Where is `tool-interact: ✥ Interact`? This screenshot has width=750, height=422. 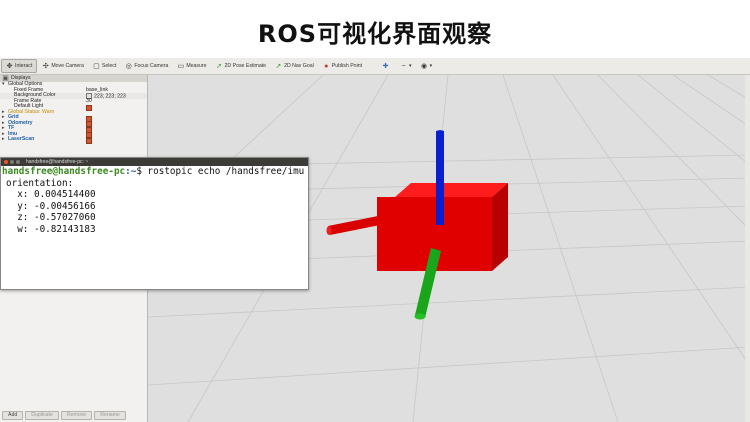
tool-interact: ✥ Interact is located at coordinates (19, 66).